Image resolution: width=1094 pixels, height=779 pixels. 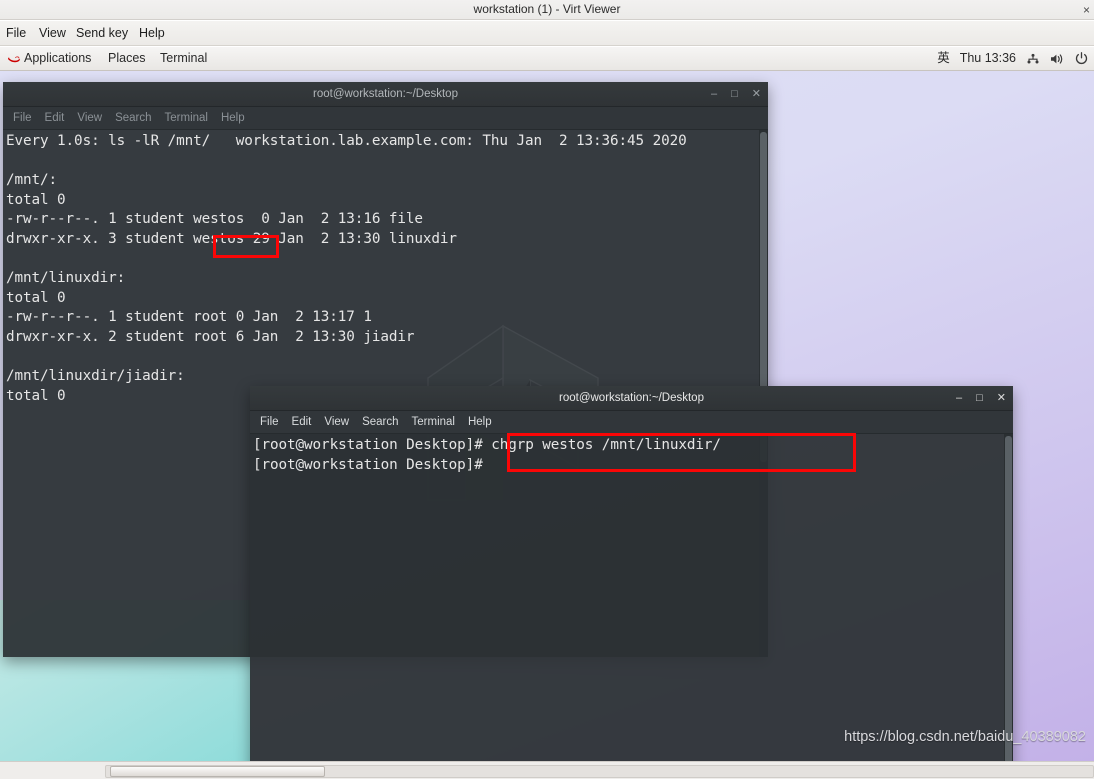 What do you see at coordinates (336, 422) in the screenshot?
I see `terminal-front-menu-view: View` at bounding box center [336, 422].